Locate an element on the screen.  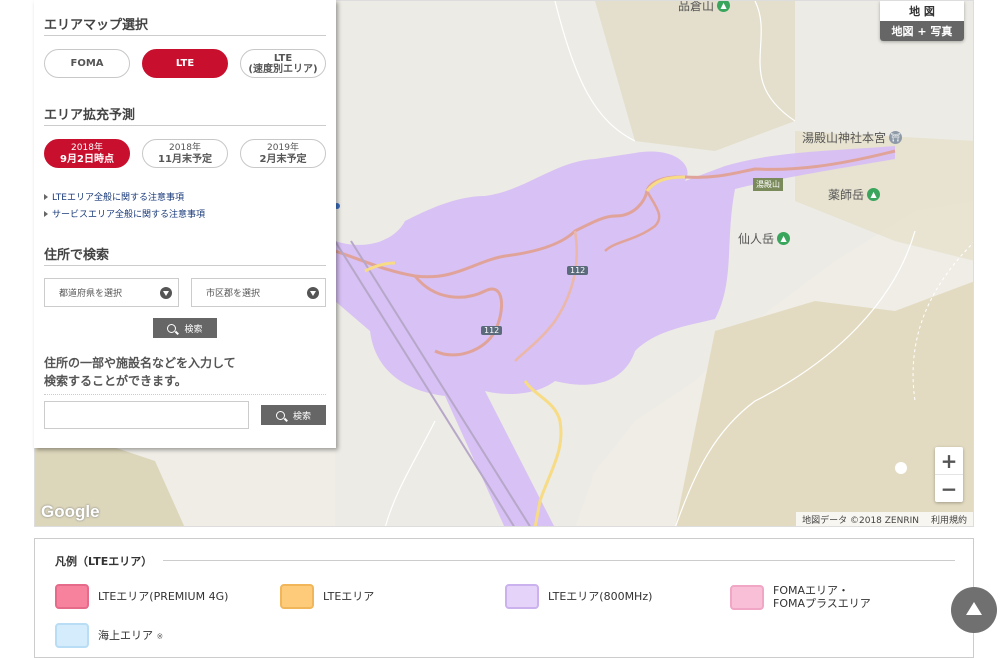
map-type-hybrid-button: 地図 + 写真 is located at coordinates (922, 31).